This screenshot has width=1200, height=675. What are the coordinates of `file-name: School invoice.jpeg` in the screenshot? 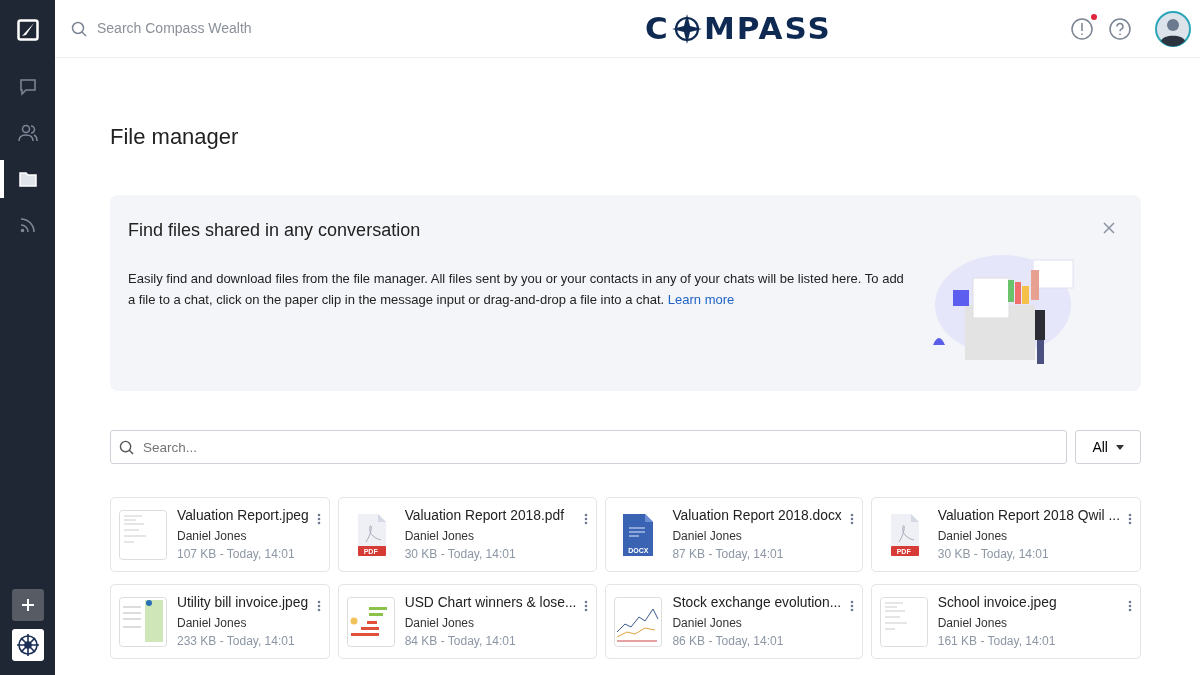 It's located at (997, 603).